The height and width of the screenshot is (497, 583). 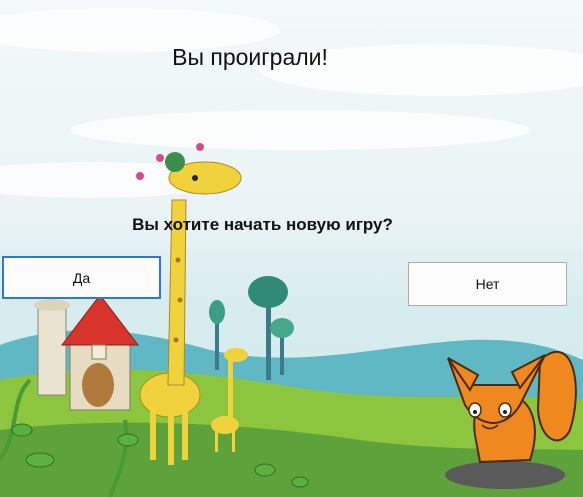 I want to click on yes-button: Да, so click(x=81, y=277).